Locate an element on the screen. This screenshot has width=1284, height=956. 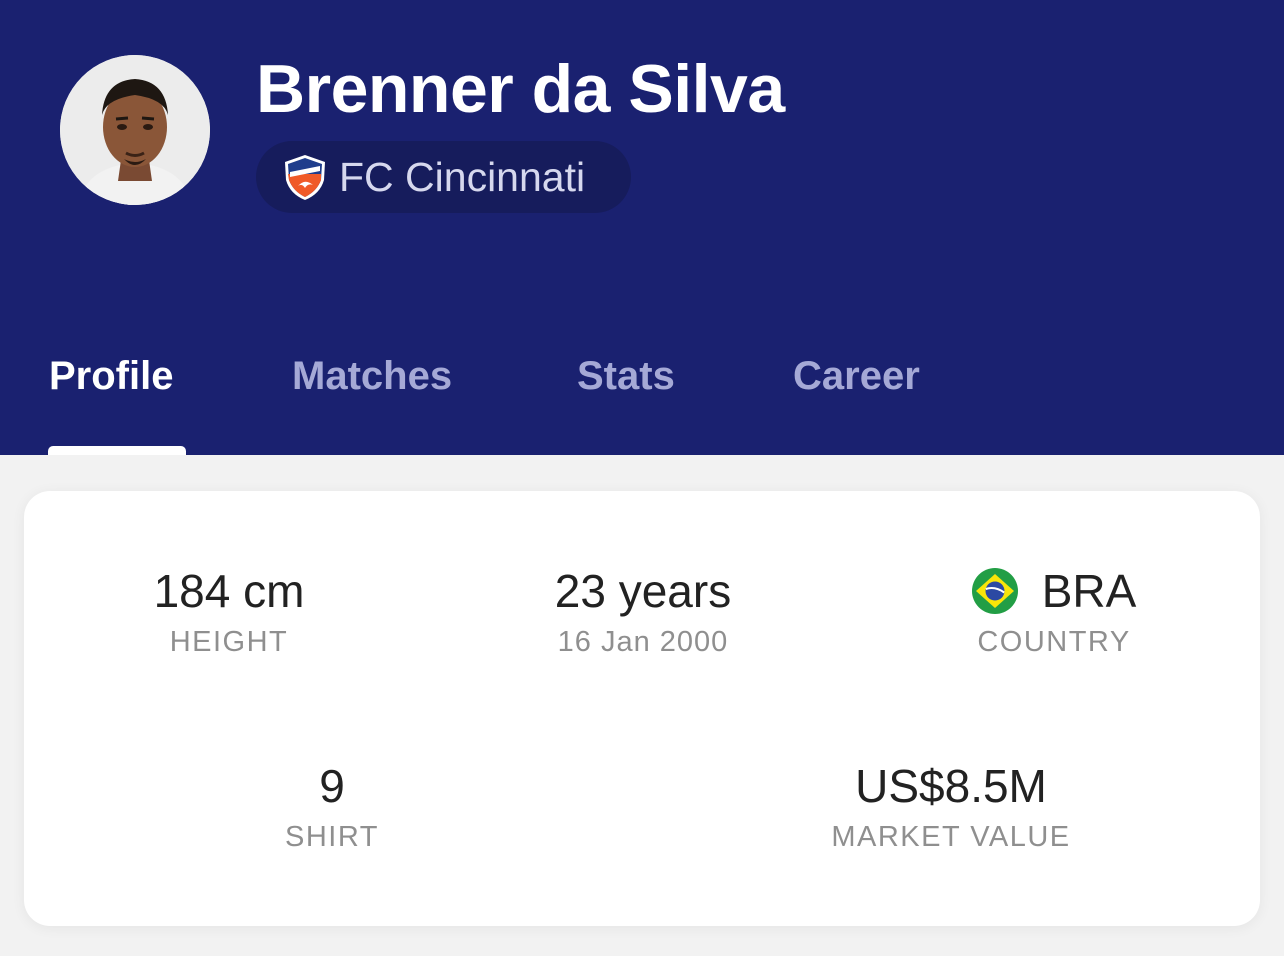
tab-profile: Profile is located at coordinates (111, 376).